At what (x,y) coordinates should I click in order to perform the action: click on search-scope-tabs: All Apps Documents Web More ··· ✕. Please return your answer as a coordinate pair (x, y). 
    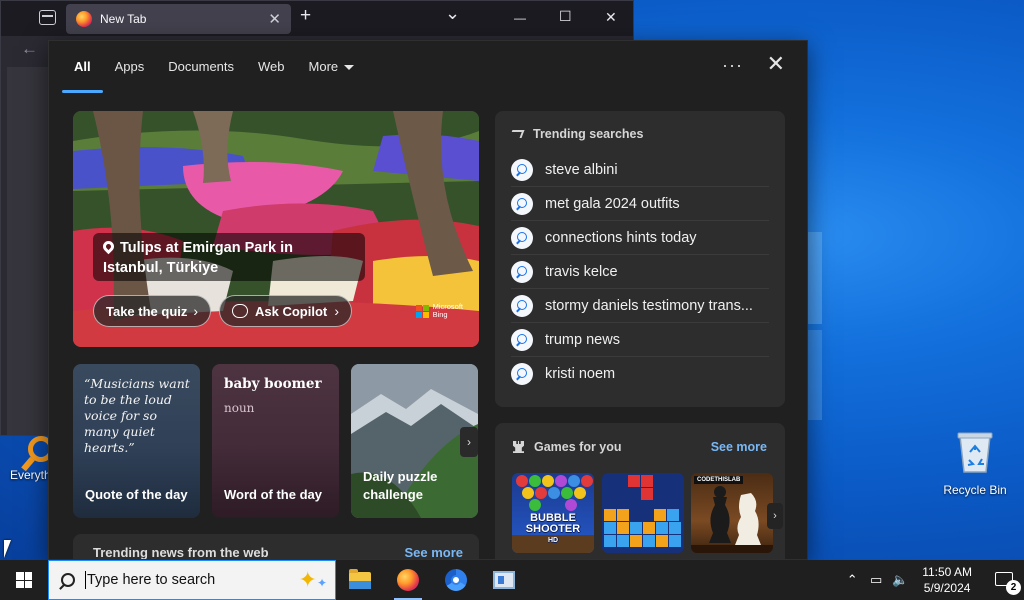
    Looking at the image, I should click on (428, 67).